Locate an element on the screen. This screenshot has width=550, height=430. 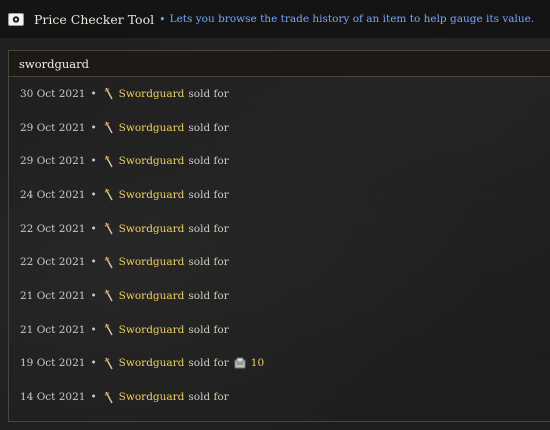
sale-row: 14 Oct 2021 • Swordguard sold for is located at coordinates (279, 397).